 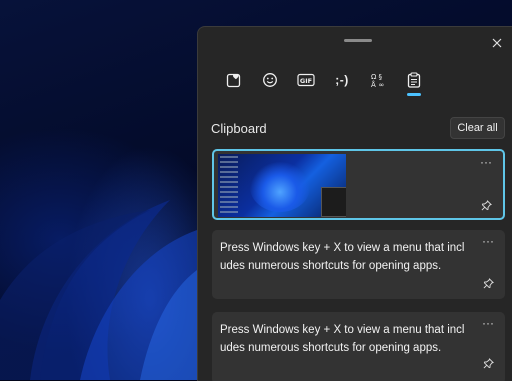 I want to click on tab-gif: GIF, so click(x=306, y=80).